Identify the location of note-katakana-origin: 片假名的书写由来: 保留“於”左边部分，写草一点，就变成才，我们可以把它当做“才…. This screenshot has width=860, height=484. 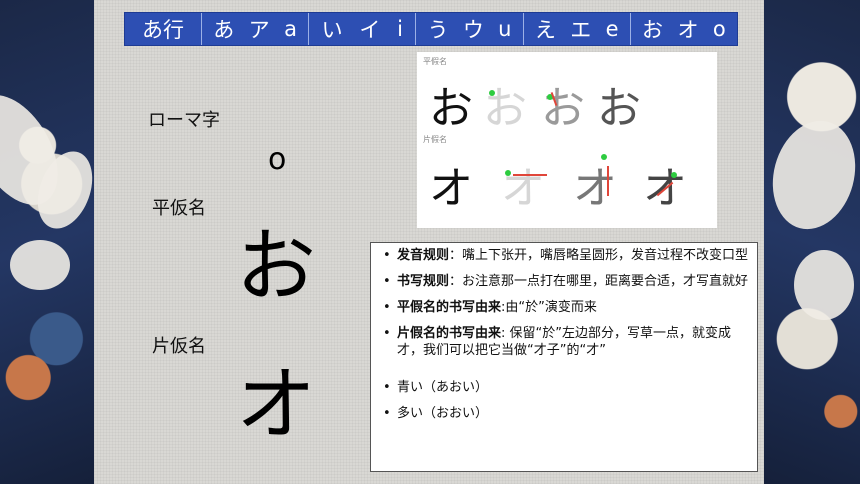
(564, 342).